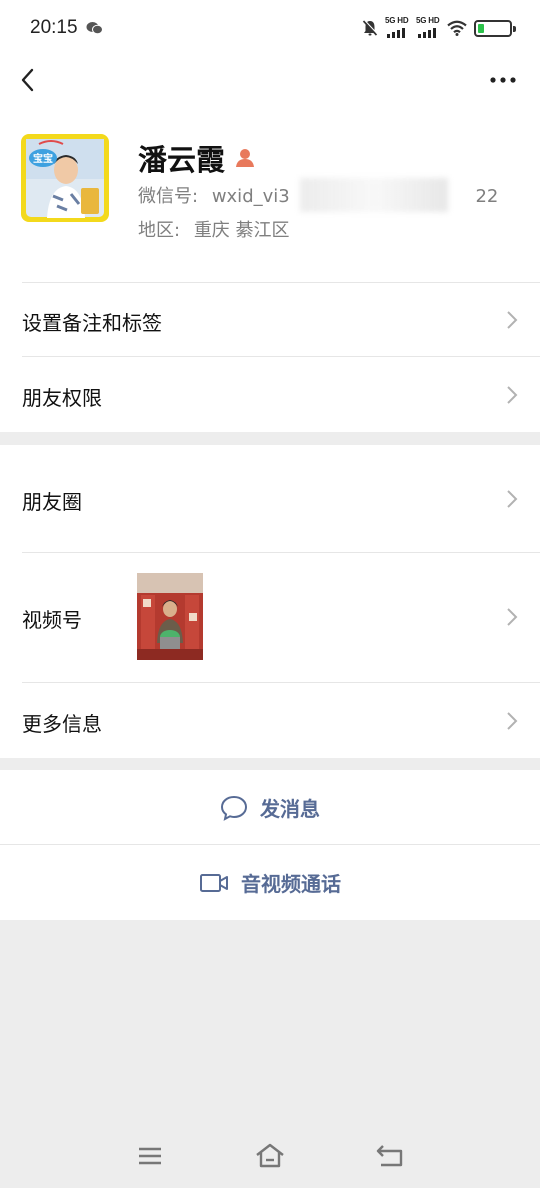  What do you see at coordinates (428, 28) in the screenshot?
I see `signal-2-icon: 5G HD` at bounding box center [428, 28].